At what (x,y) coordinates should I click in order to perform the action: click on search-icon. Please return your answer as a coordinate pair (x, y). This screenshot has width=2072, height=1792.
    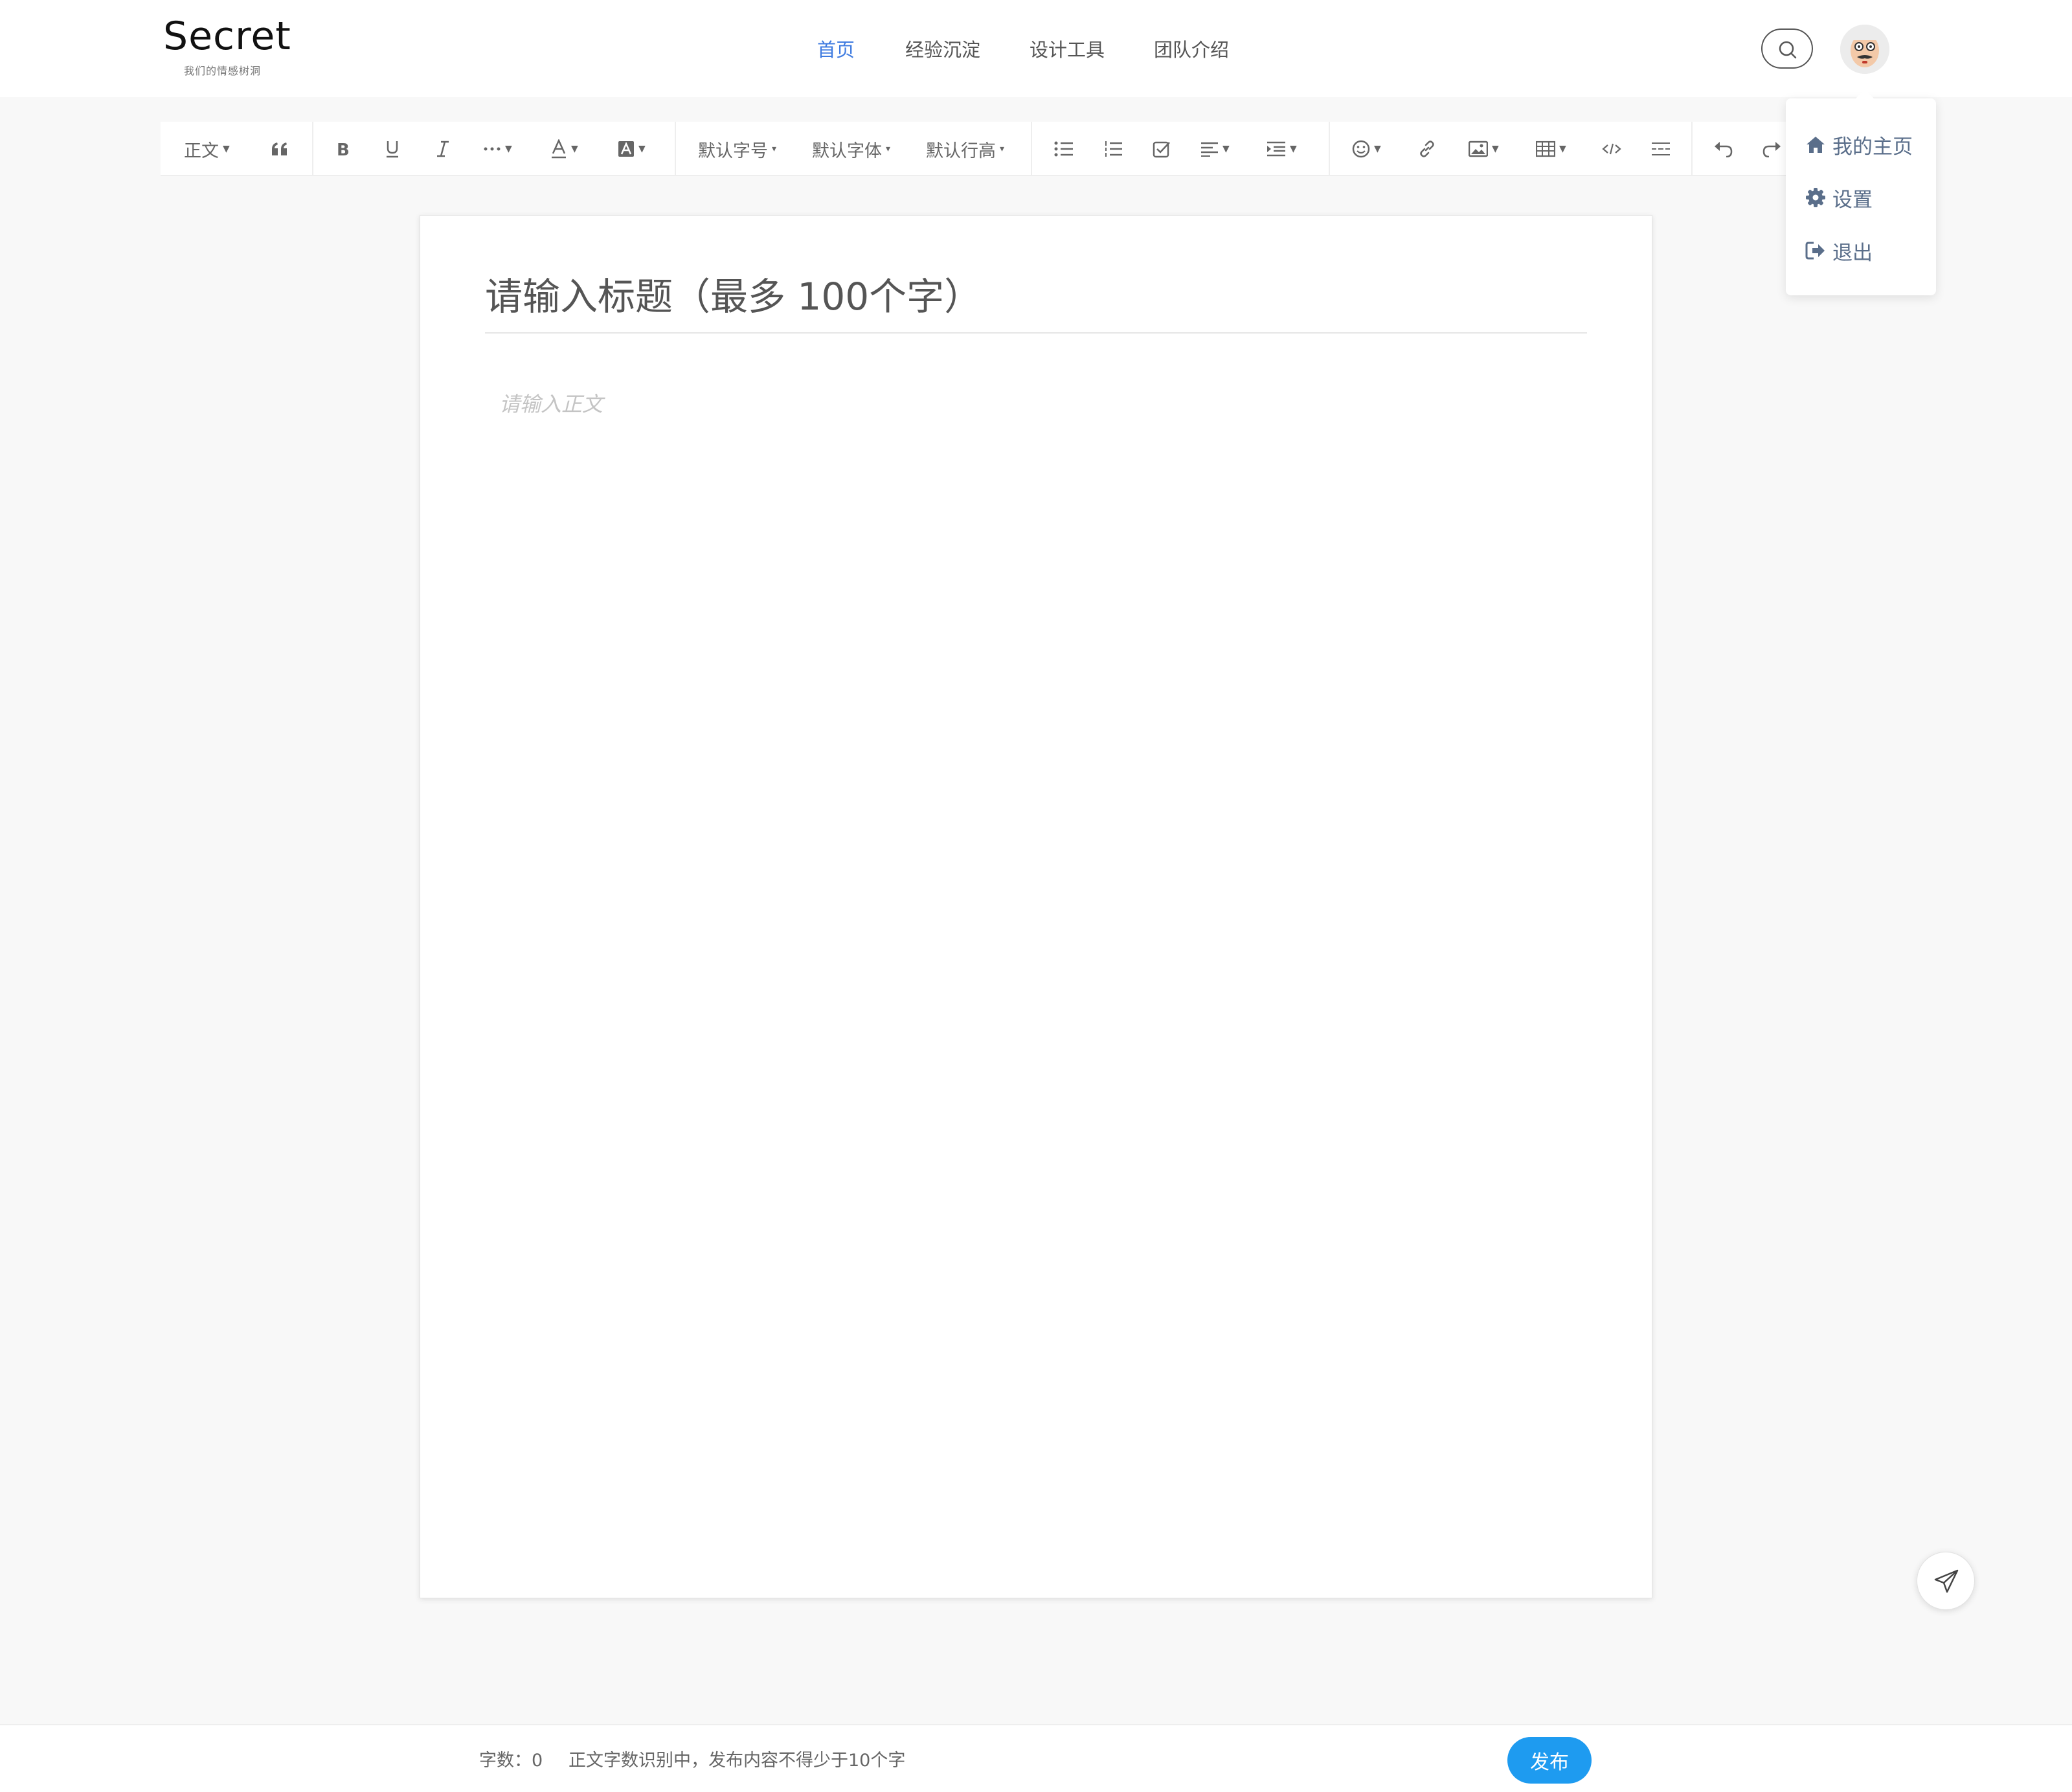
    Looking at the image, I should click on (1788, 50).